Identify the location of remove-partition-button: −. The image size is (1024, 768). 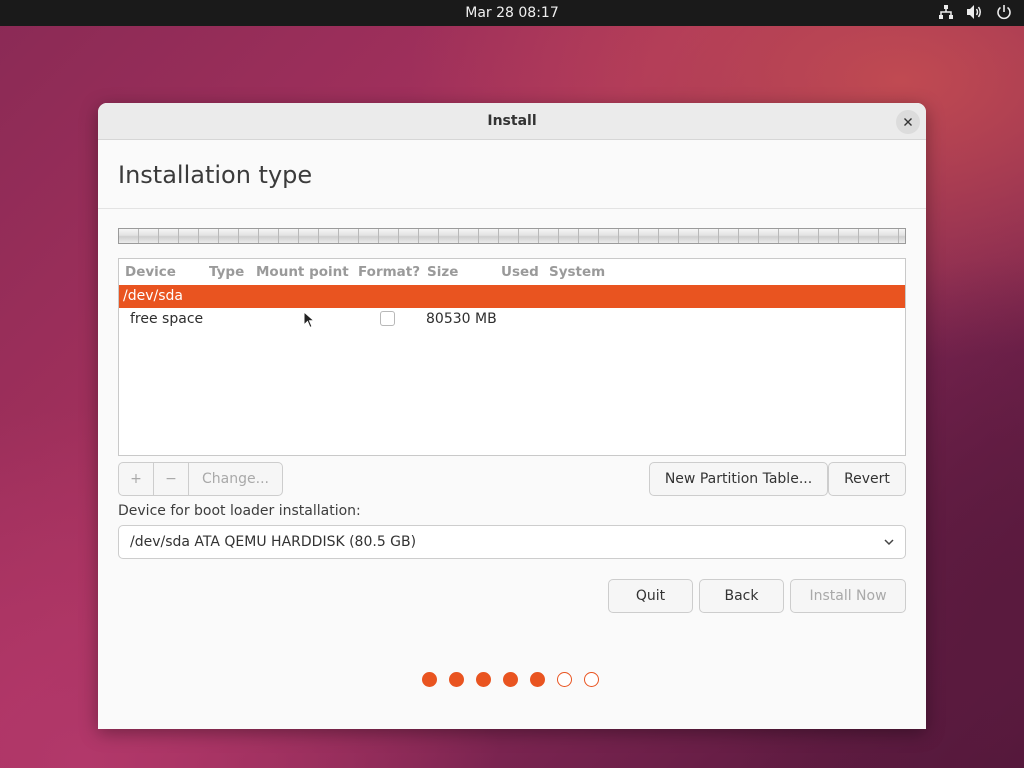
(171, 479).